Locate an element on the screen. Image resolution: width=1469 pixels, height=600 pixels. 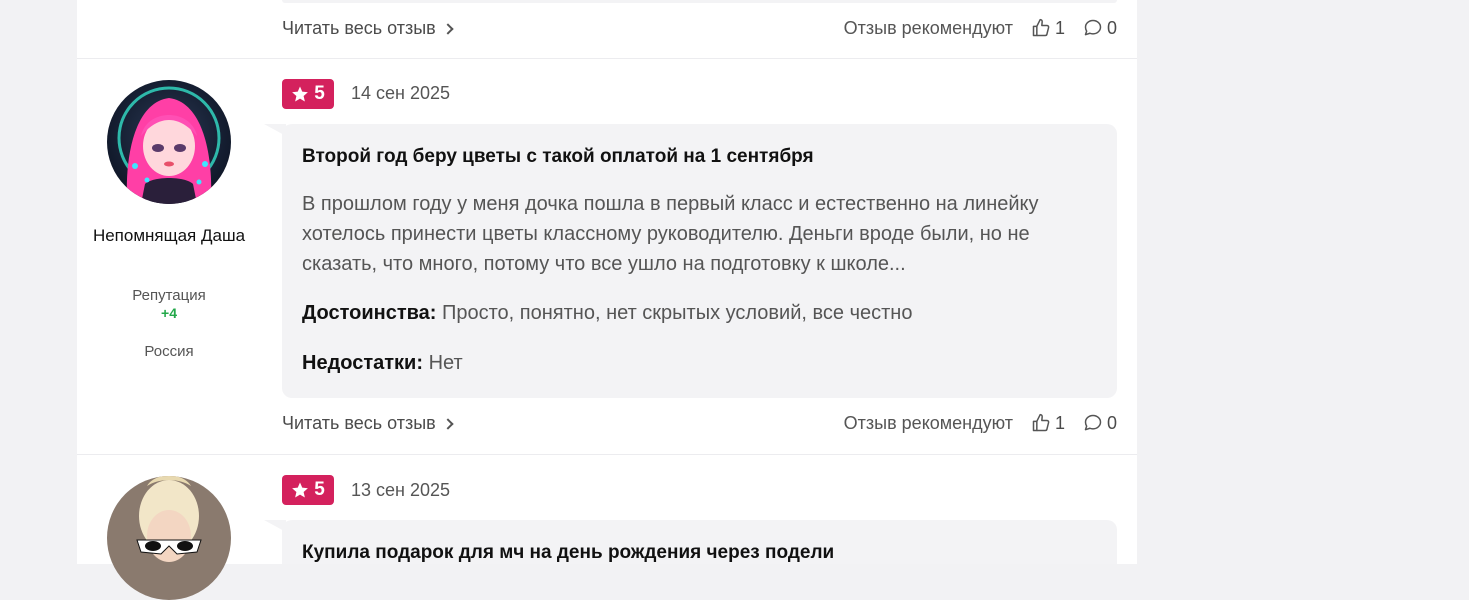
review-cons: Недостатки: Нет is located at coordinates (382, 363).